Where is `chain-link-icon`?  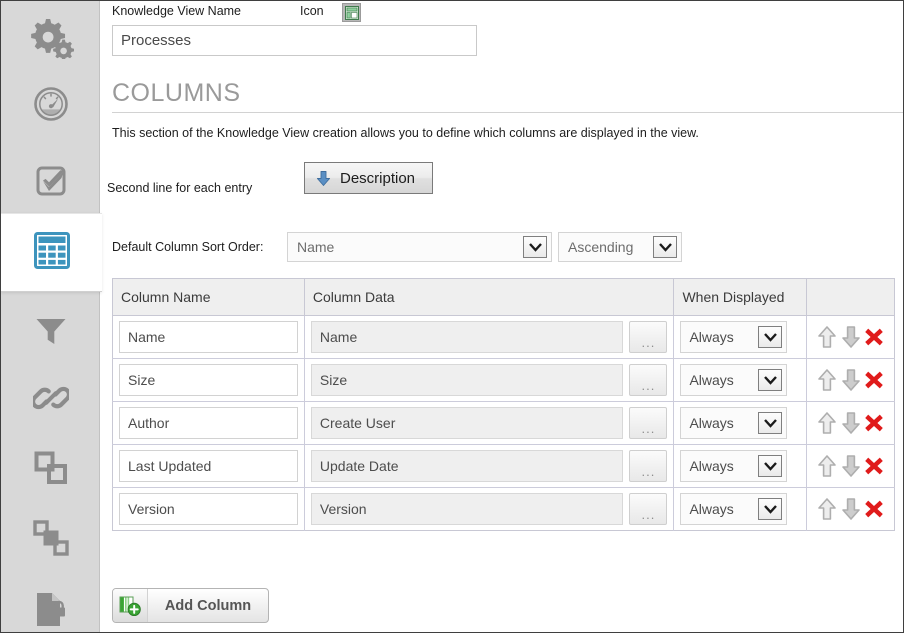 chain-link-icon is located at coordinates (50, 400).